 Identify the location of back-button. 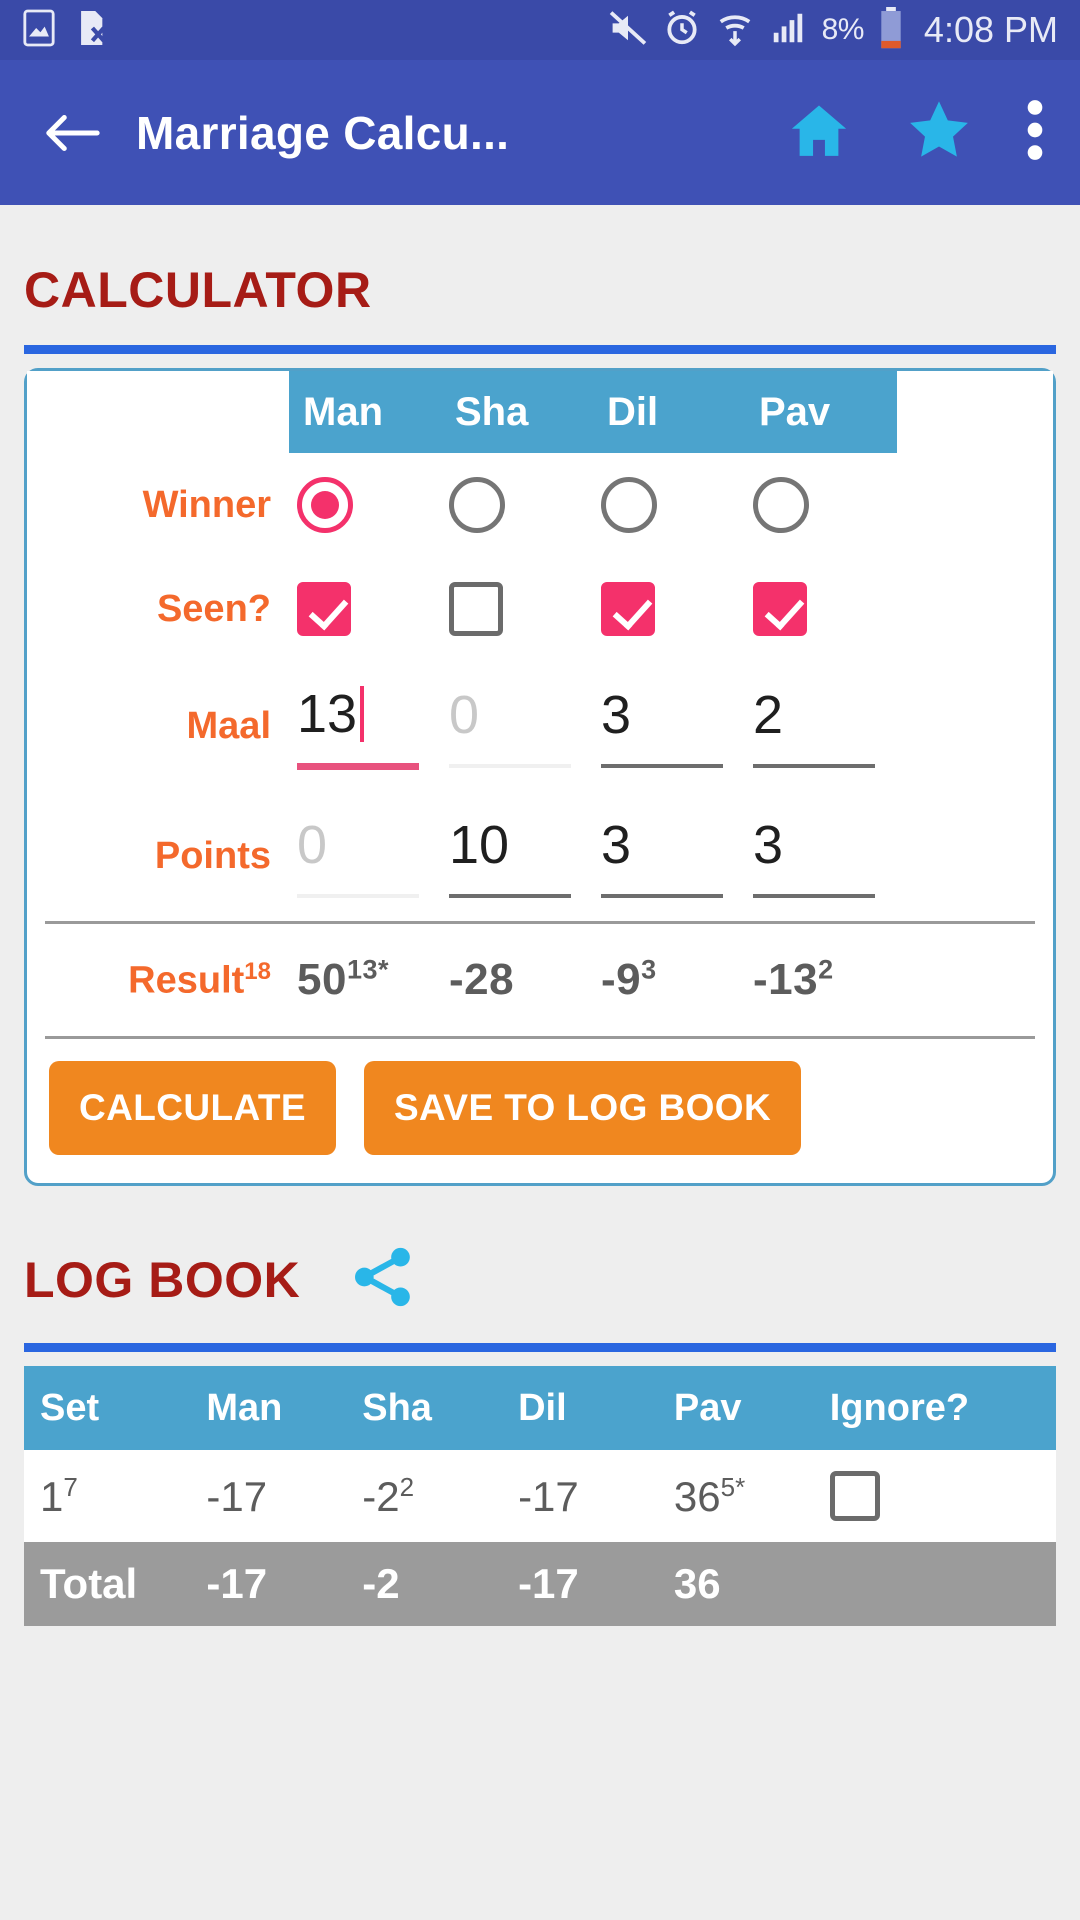
(72, 133).